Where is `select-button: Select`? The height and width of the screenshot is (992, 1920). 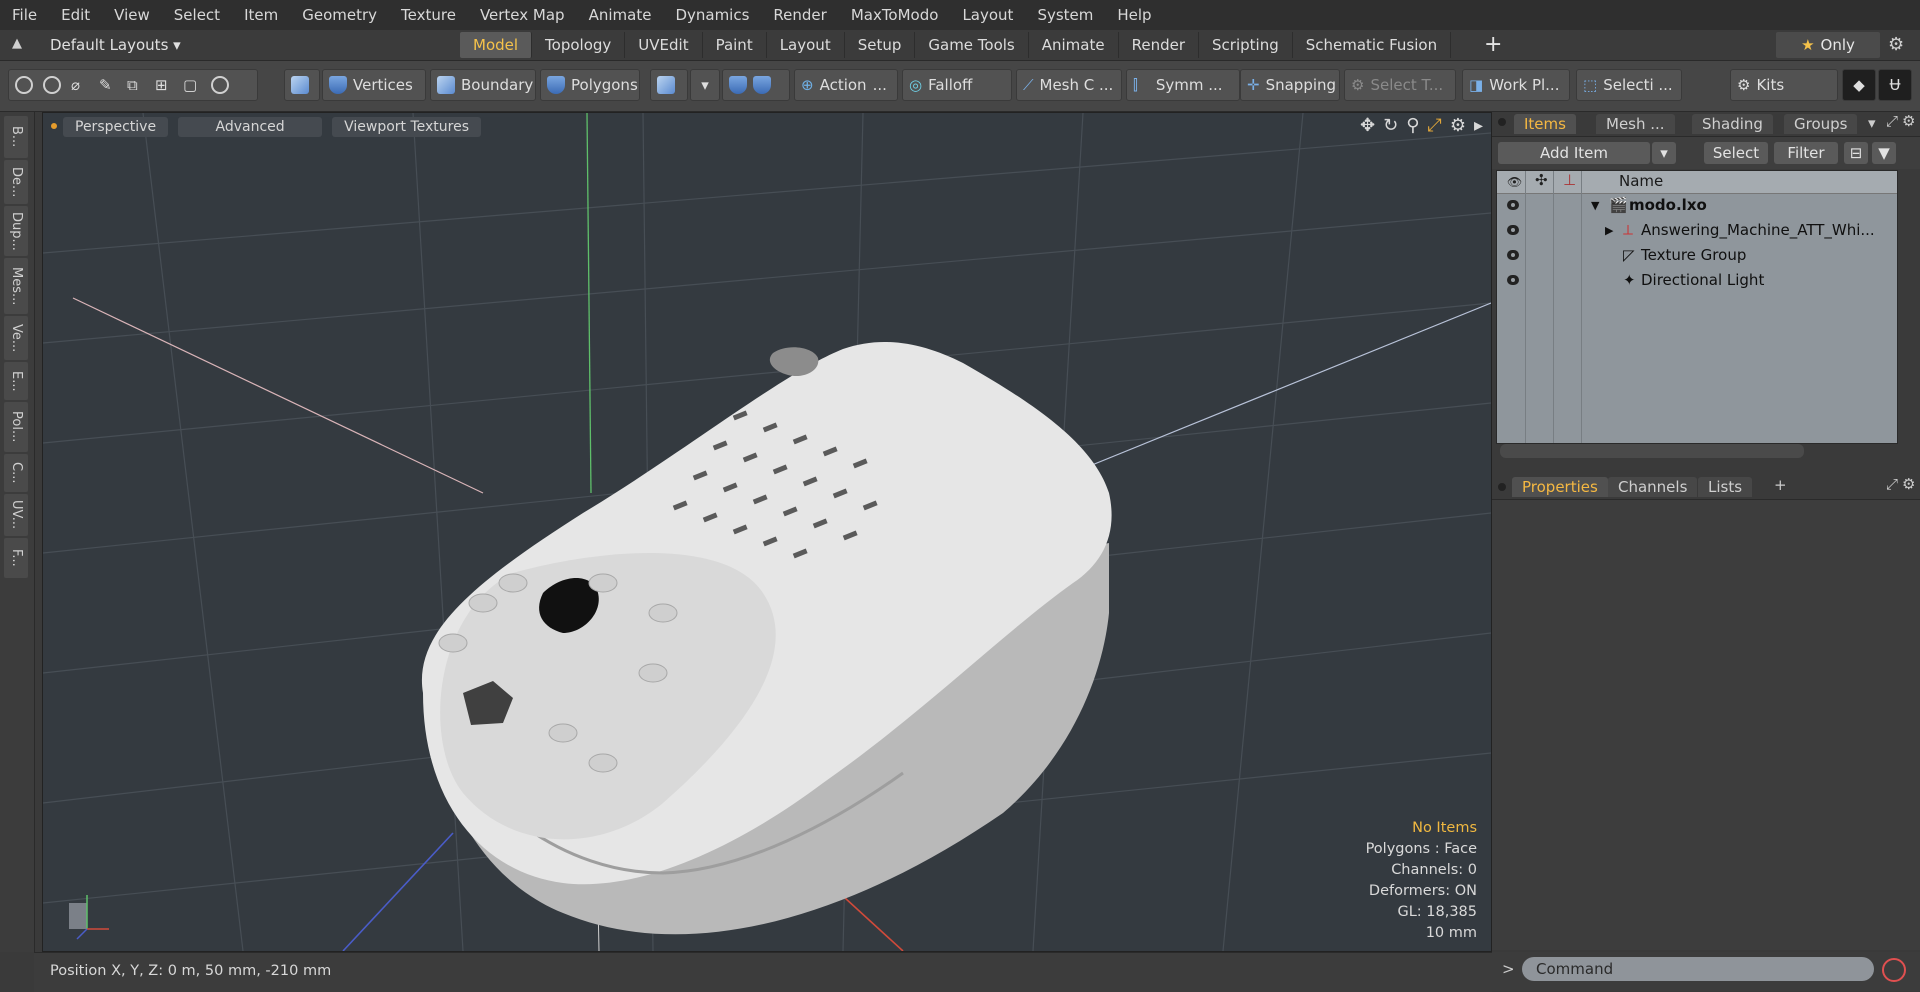
select-button: Select is located at coordinates (1736, 153).